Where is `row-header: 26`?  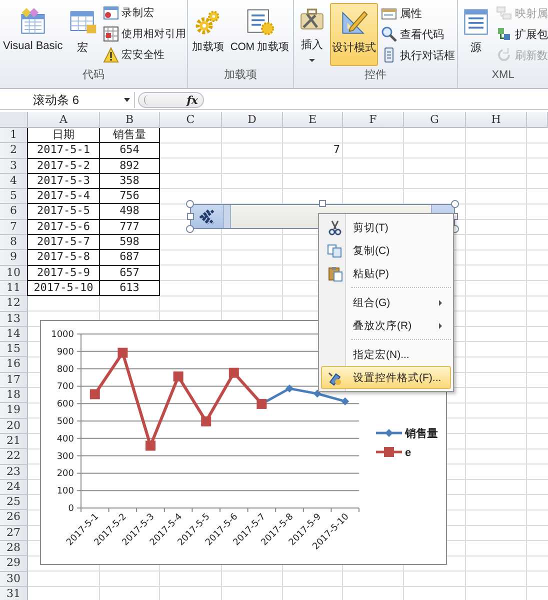 row-header: 26 is located at coordinates (14, 518).